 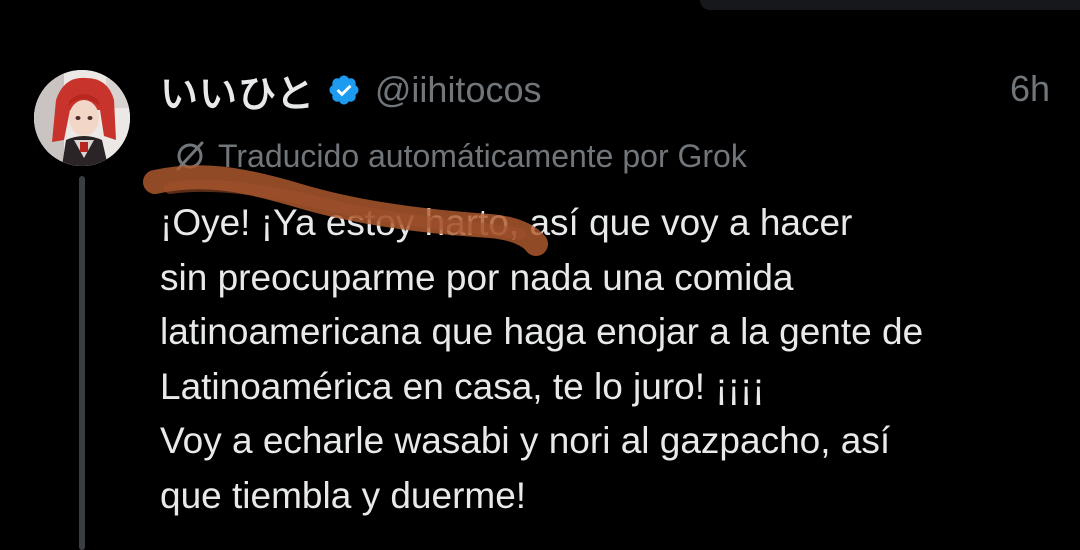 I want to click on tweet-text-line: que tiembla y duerme!, so click(x=343, y=495).